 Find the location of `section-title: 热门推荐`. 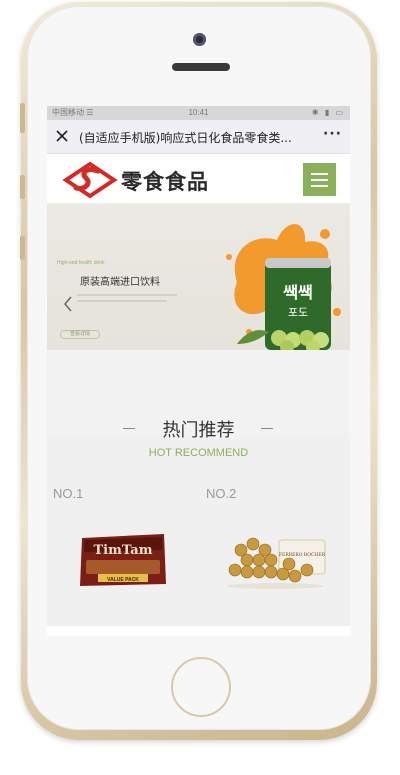

section-title: 热门推荐 is located at coordinates (198, 430).